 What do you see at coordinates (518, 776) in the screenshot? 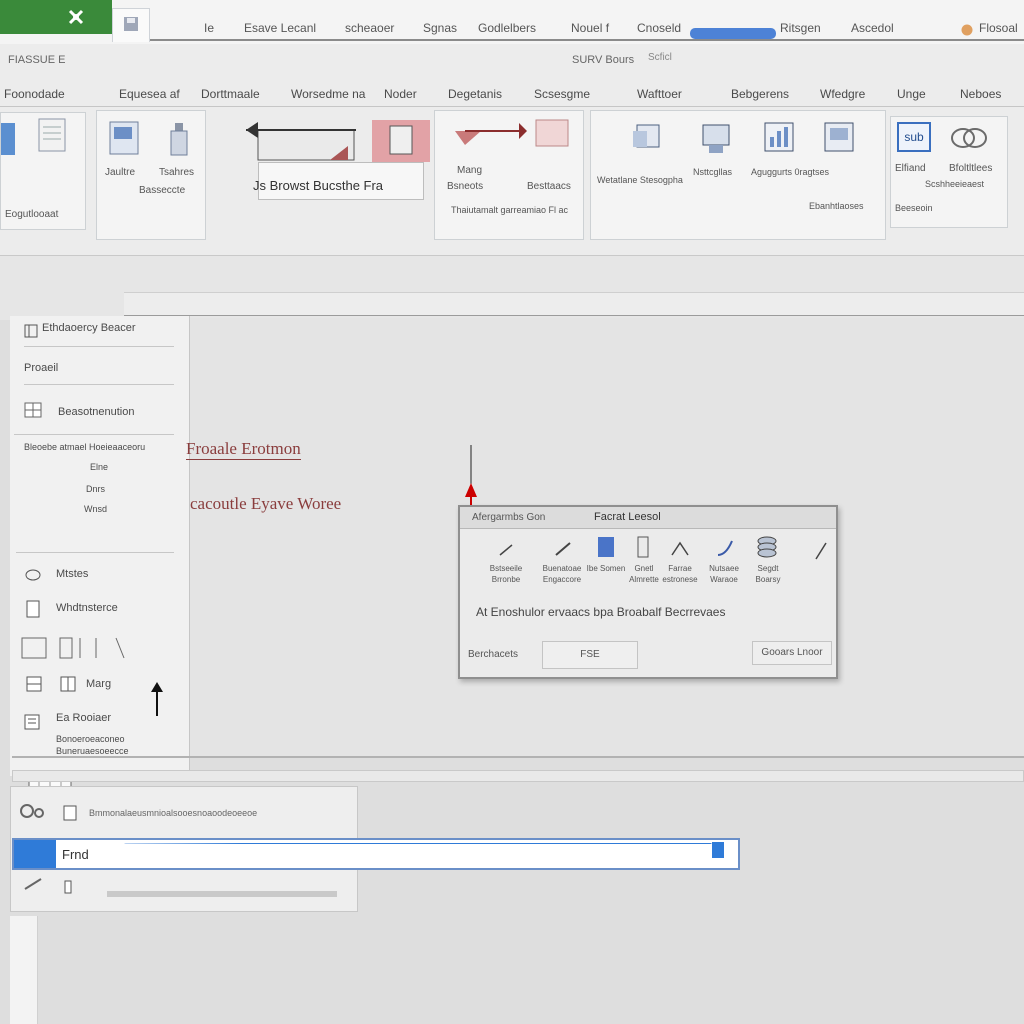
I see `horizontal-scrollbar` at bounding box center [518, 776].